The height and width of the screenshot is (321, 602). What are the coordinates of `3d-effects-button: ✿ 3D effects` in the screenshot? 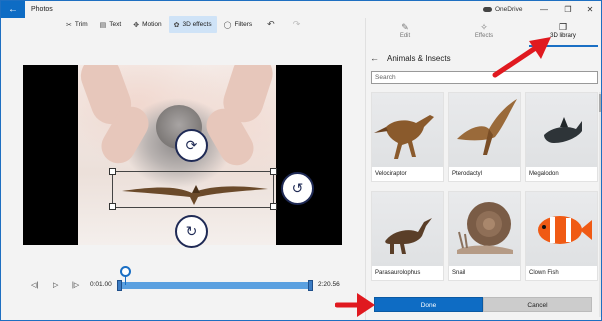 It's located at (192, 24).